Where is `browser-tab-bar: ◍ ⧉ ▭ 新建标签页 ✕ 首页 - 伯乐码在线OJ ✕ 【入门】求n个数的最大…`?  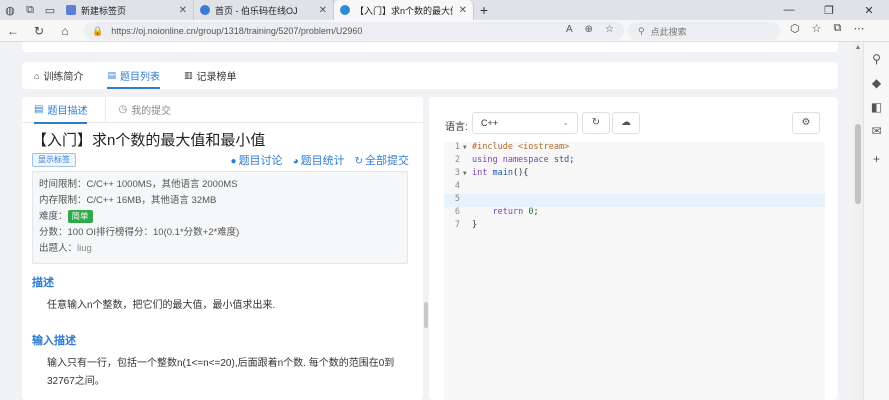
browser-tab-bar: ◍ ⧉ ▭ 新建标签页 ✕ 首页 - 伯乐码在线OJ ✕ 【入门】求n个数的最大… is located at coordinates (444, 10).